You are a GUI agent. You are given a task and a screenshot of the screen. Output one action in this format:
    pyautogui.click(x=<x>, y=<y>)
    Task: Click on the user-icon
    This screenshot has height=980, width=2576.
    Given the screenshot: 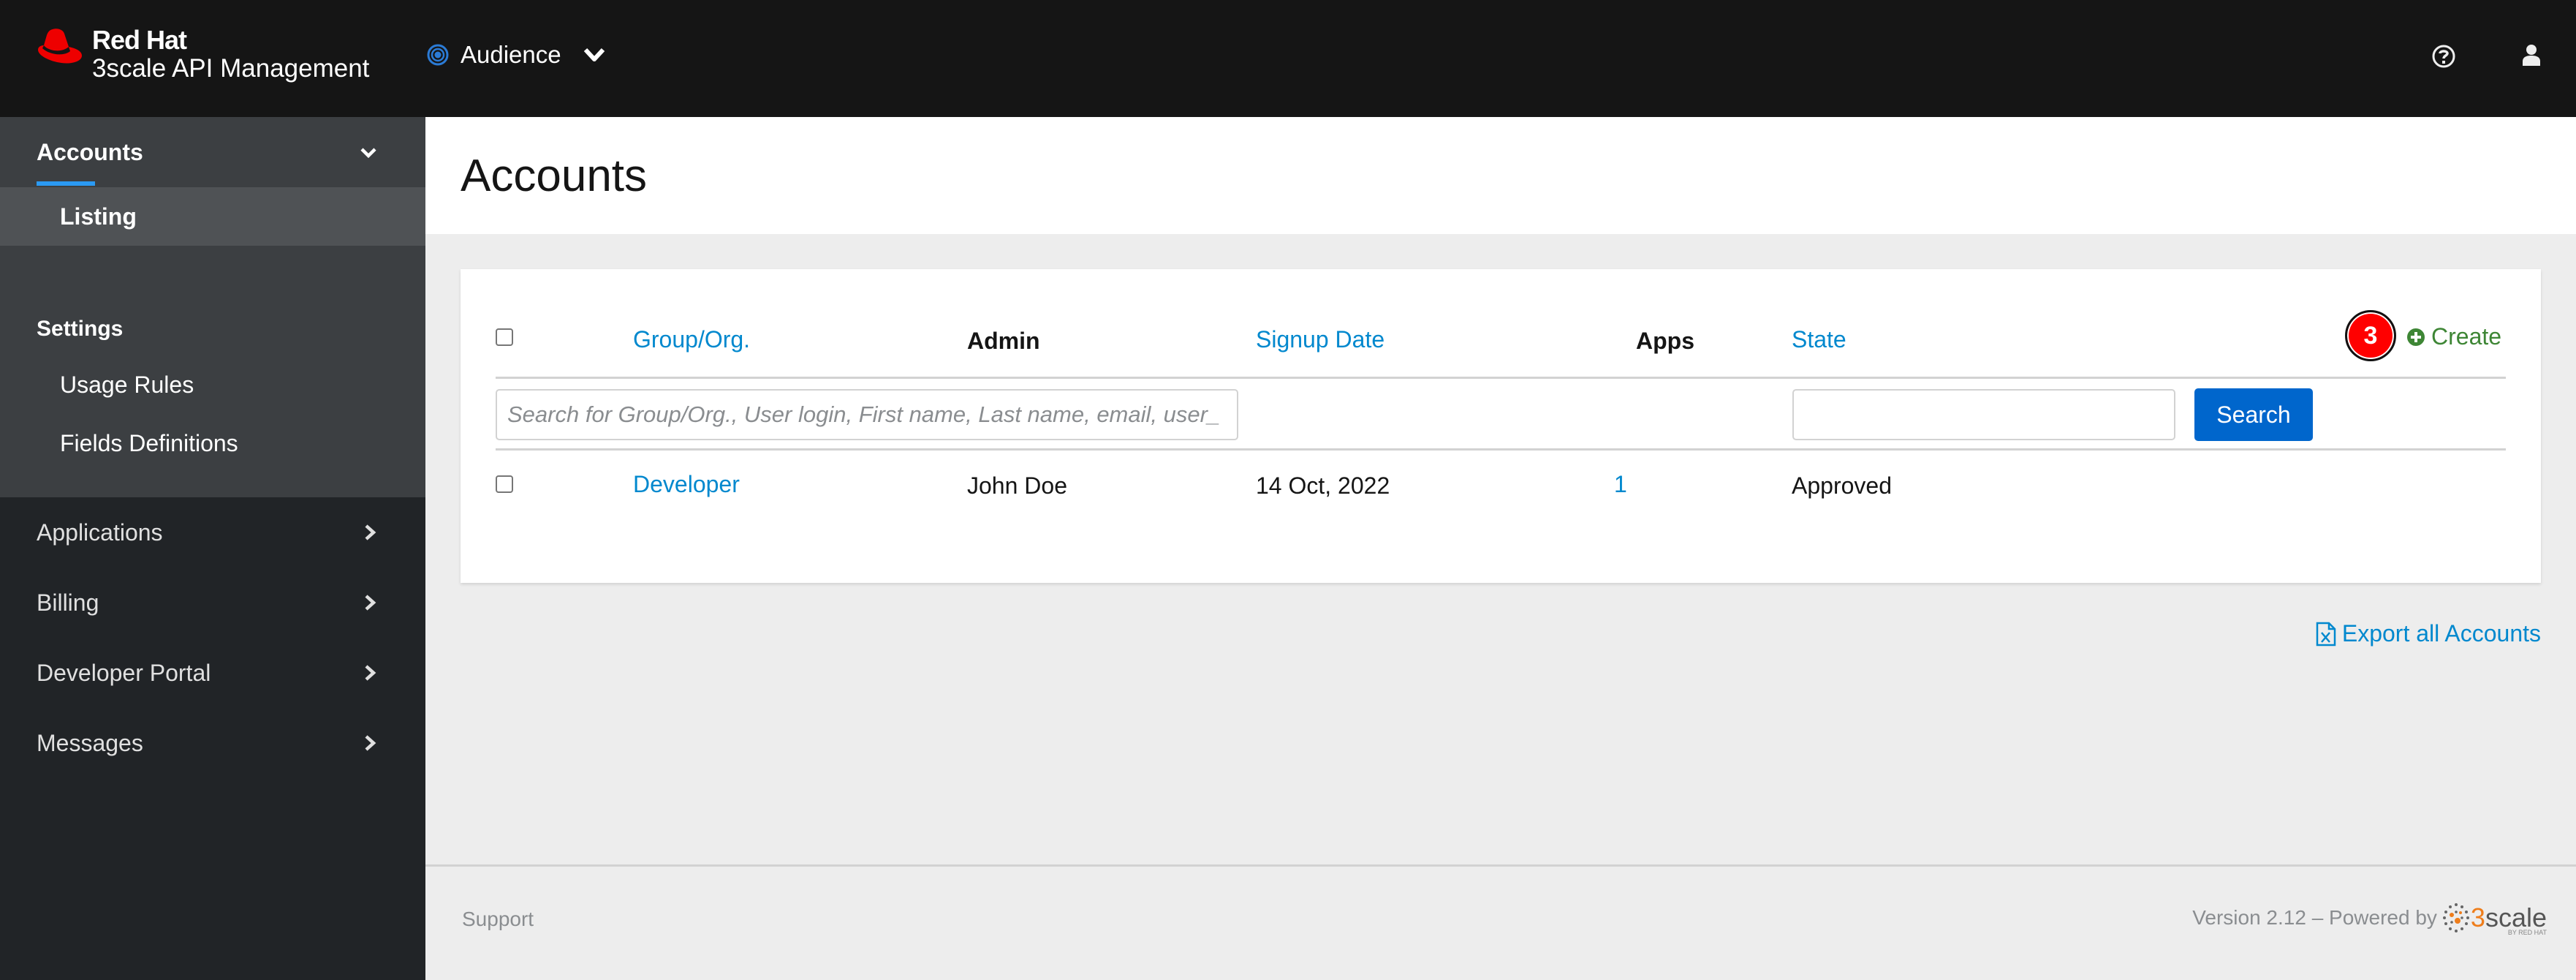 What is the action you would take?
    pyautogui.click(x=2531, y=56)
    